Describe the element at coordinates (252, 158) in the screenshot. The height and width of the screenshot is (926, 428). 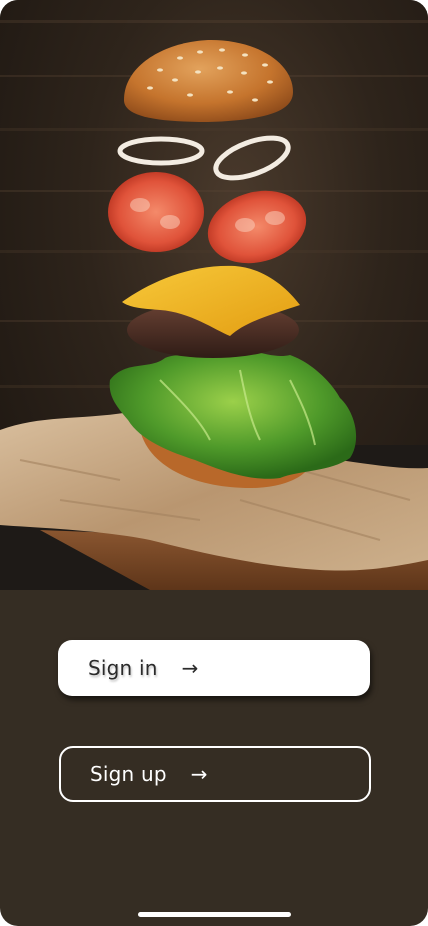
I see `onion-ring-right` at that location.